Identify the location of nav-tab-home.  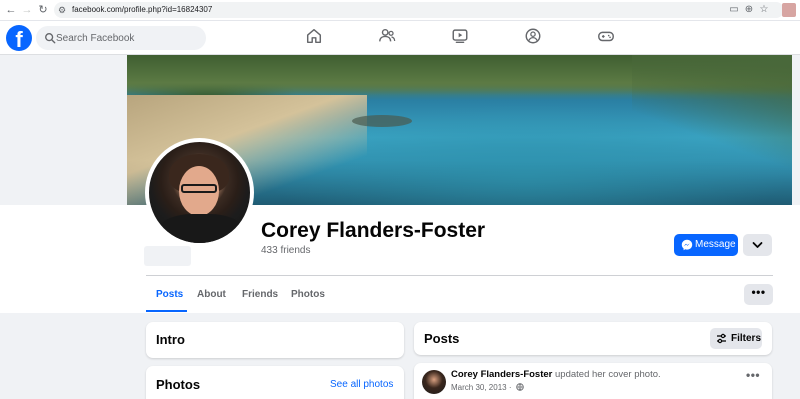
(315, 37).